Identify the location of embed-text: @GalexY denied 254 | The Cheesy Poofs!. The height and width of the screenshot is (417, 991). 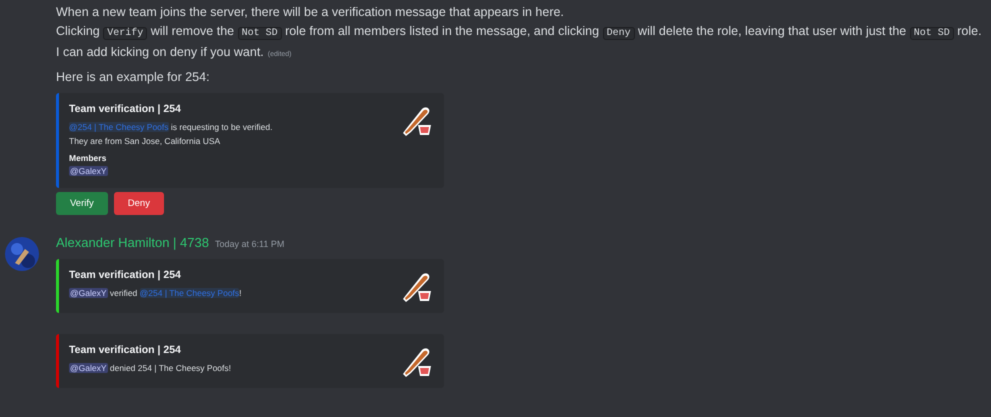
(150, 368).